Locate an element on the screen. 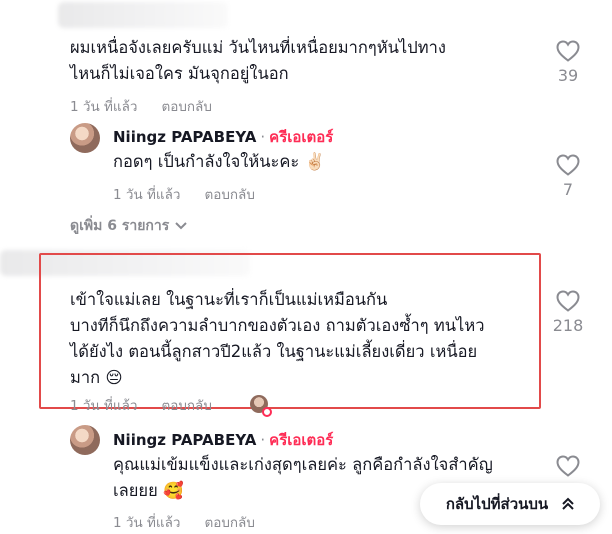  double-chevron-up-icon is located at coordinates (568, 503).